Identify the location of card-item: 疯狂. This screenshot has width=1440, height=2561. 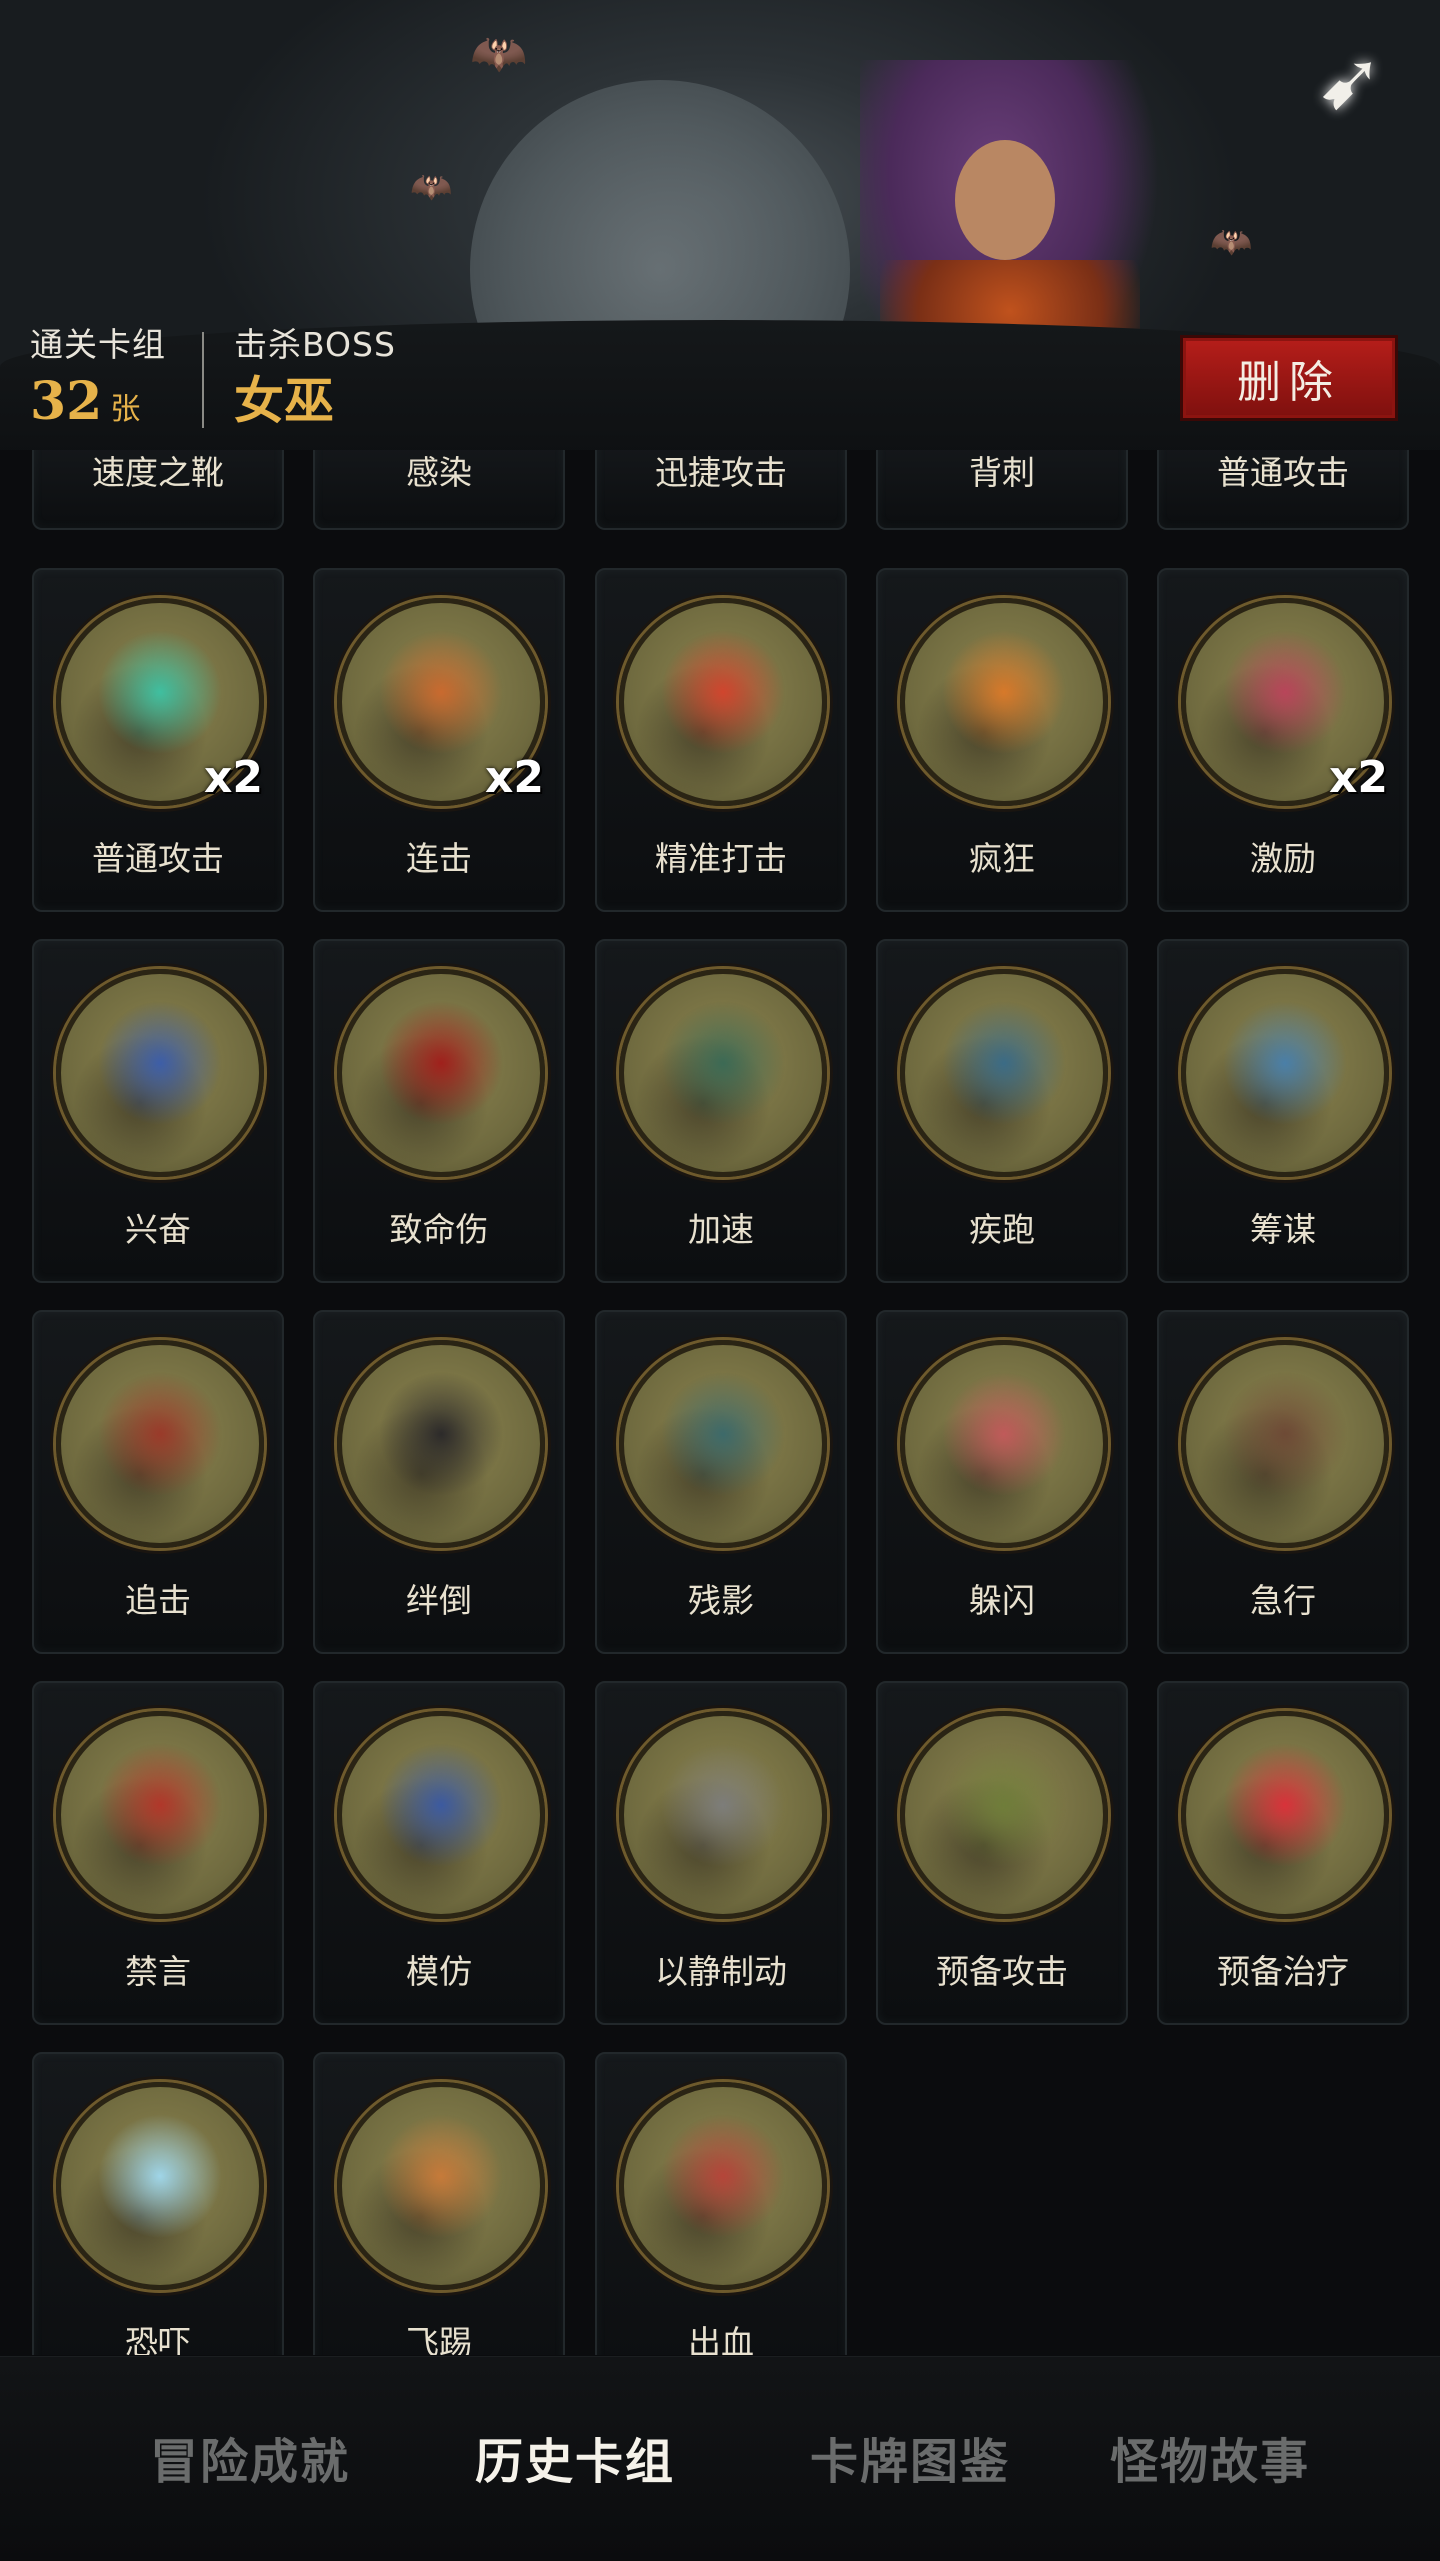
(1002, 740).